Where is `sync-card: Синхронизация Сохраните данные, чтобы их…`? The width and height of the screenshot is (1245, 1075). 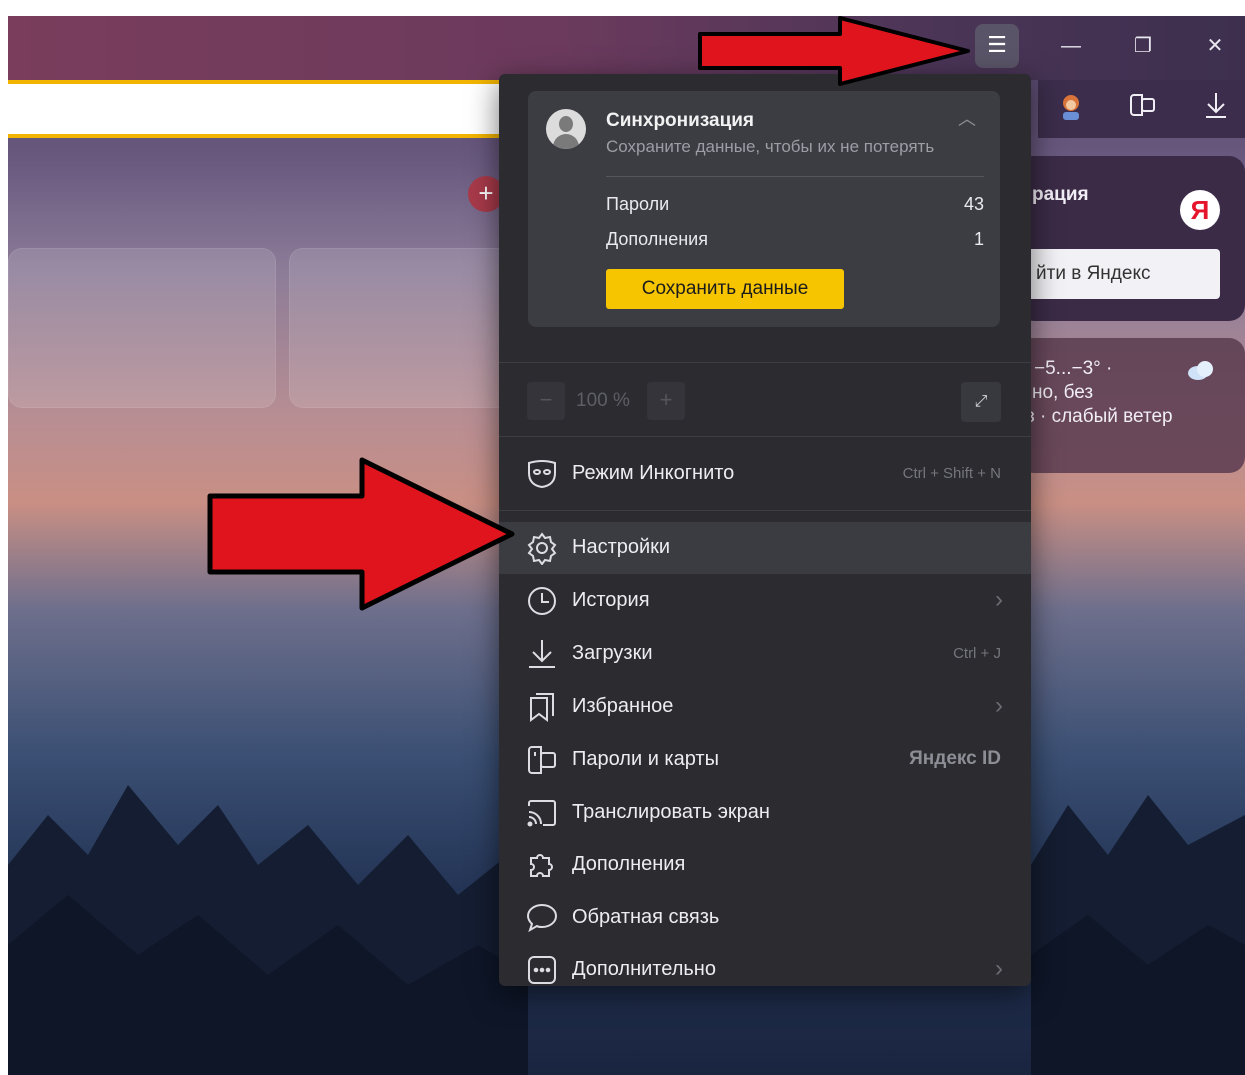
sync-card: Синхронизация Сохраните данные, чтобы их… is located at coordinates (764, 209).